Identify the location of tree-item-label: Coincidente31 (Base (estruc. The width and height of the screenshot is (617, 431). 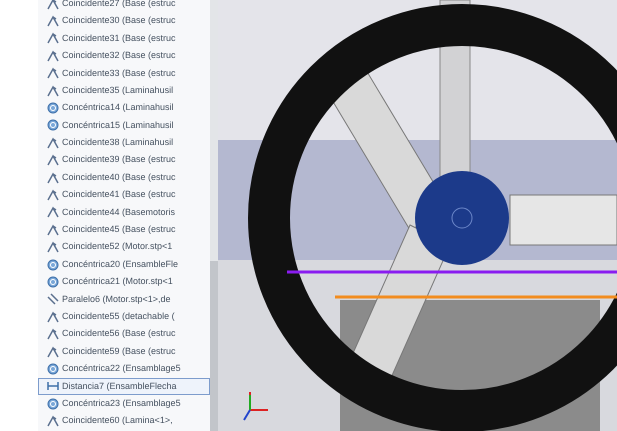
(119, 38).